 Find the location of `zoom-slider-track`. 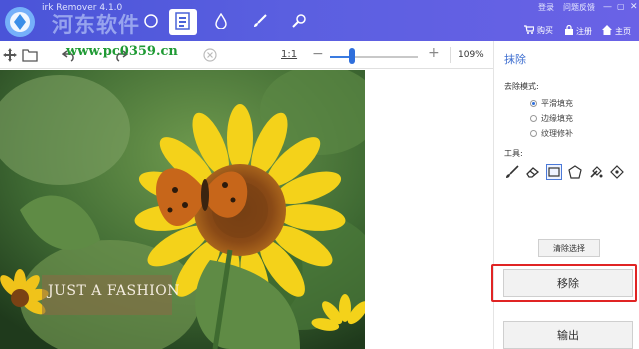

zoom-slider-track is located at coordinates (374, 57).